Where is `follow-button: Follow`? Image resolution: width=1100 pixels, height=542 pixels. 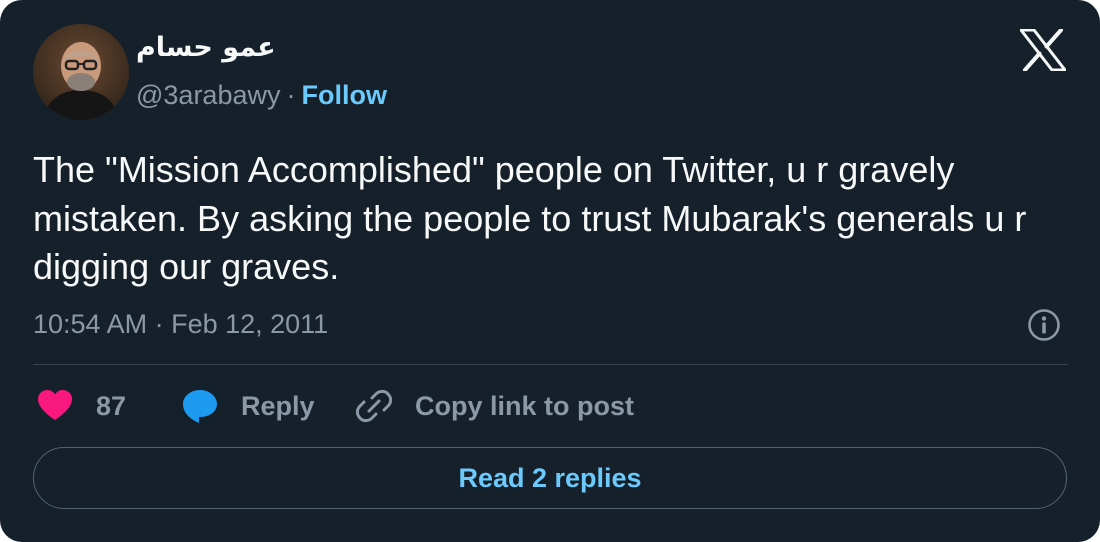
follow-button: Follow is located at coordinates (343, 95).